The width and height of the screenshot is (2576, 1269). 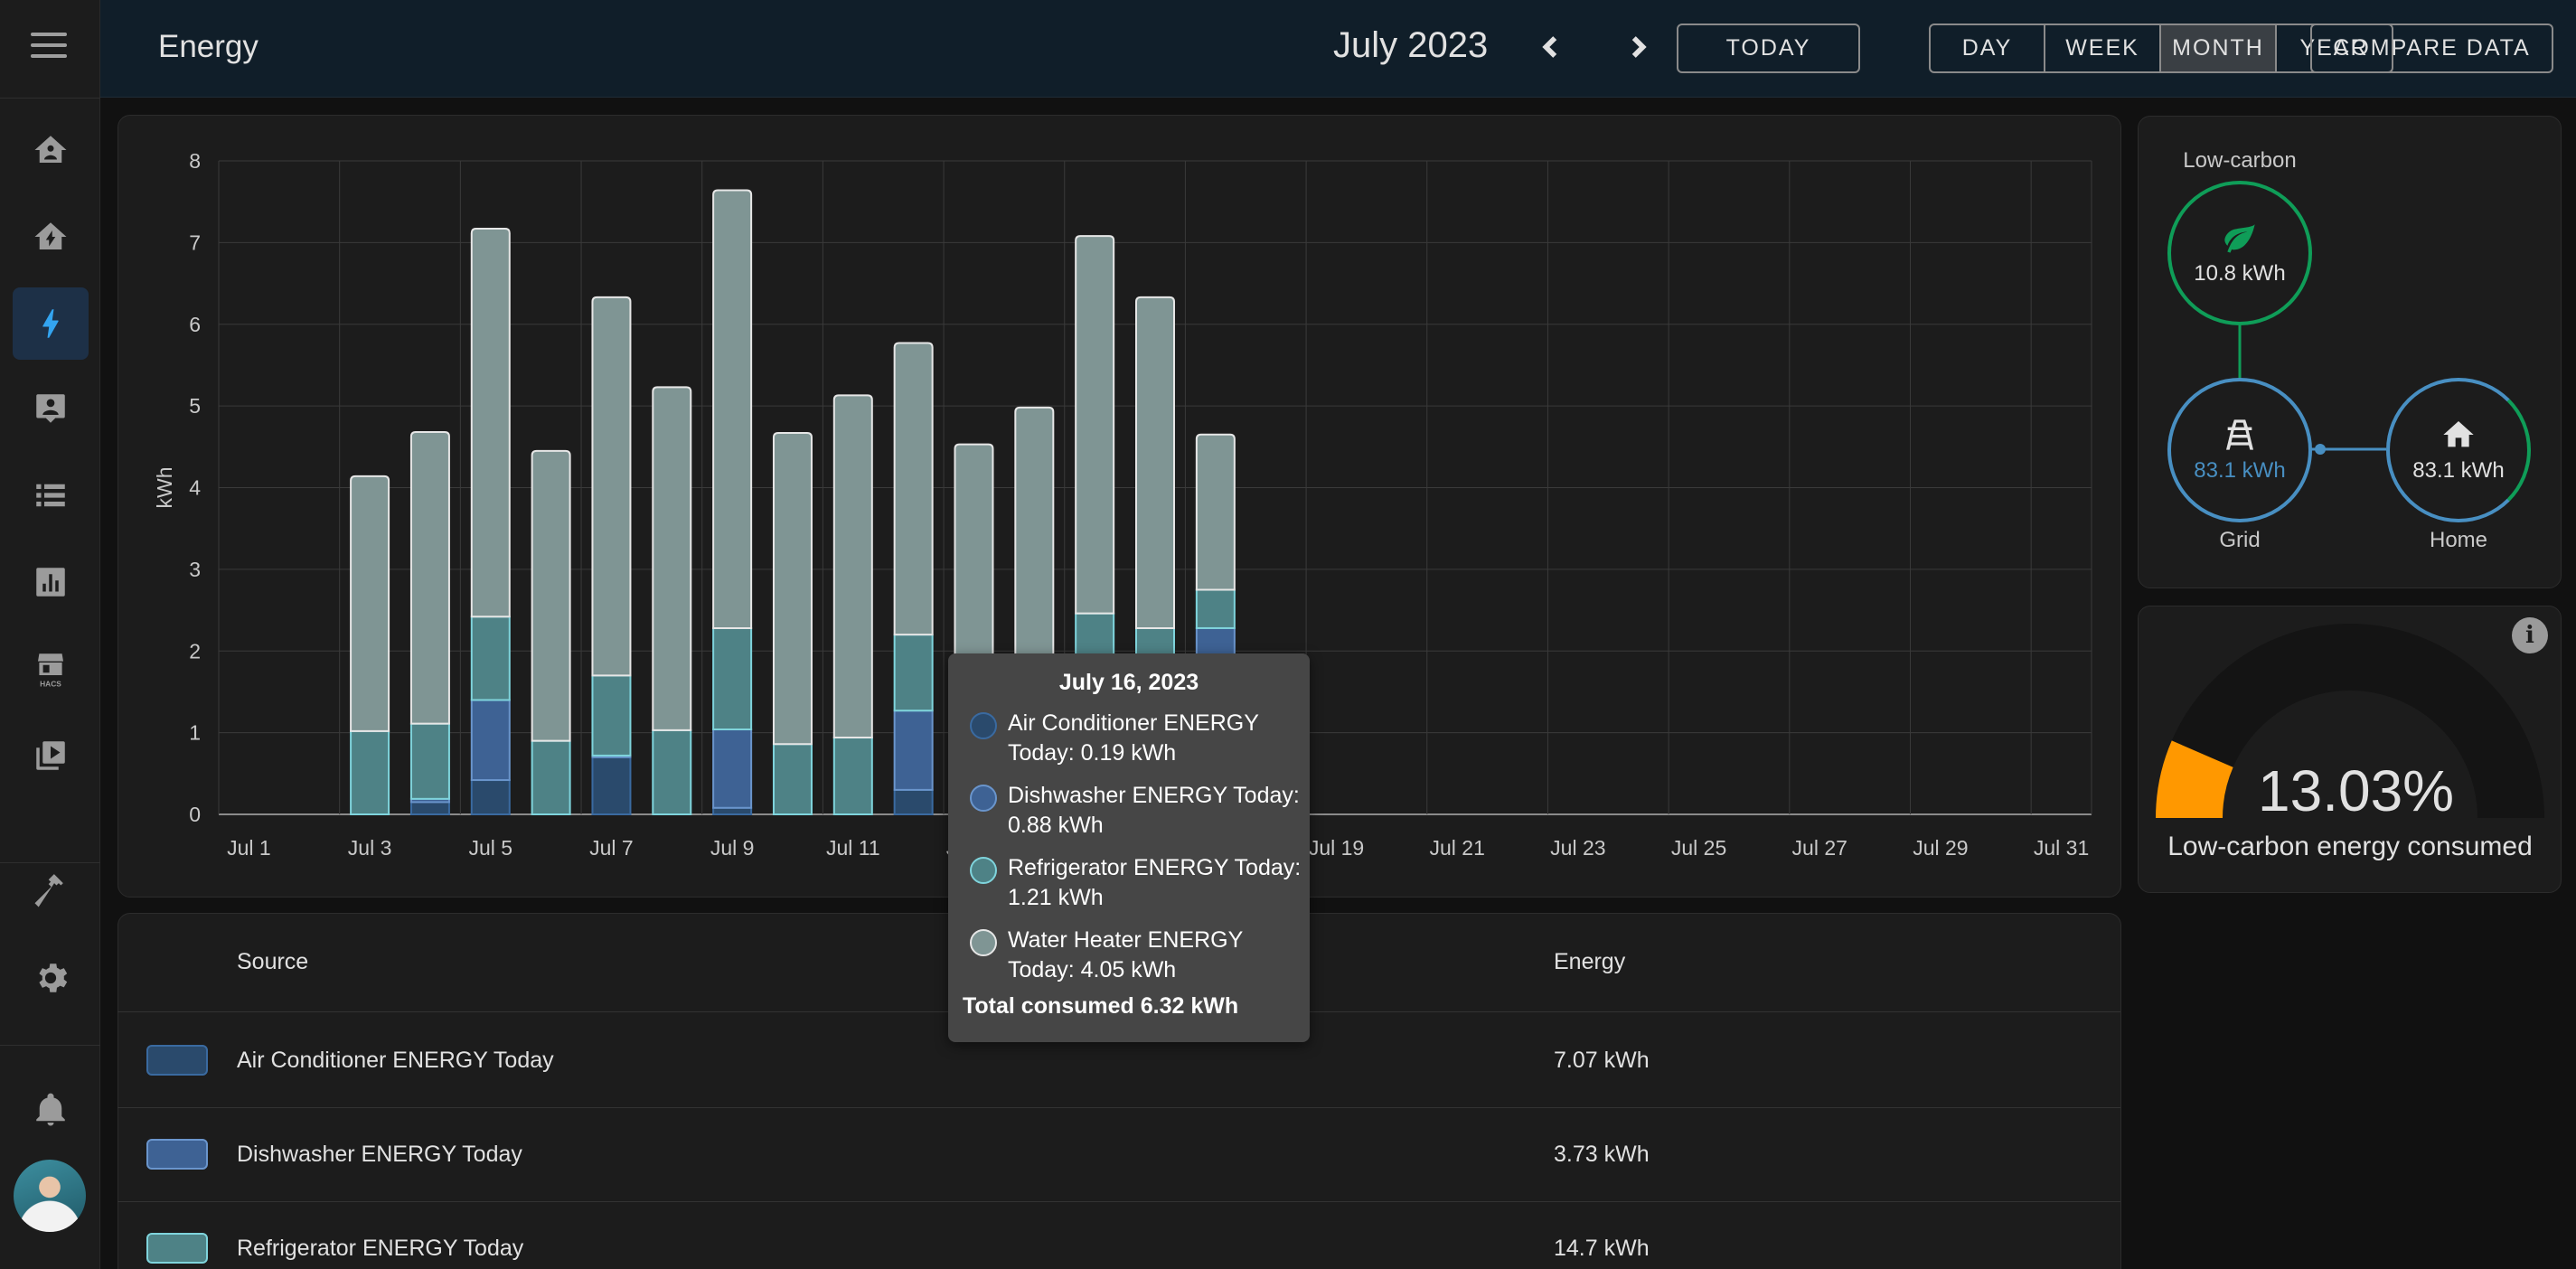 I want to click on sidebar-item-settings, so click(x=51, y=978).